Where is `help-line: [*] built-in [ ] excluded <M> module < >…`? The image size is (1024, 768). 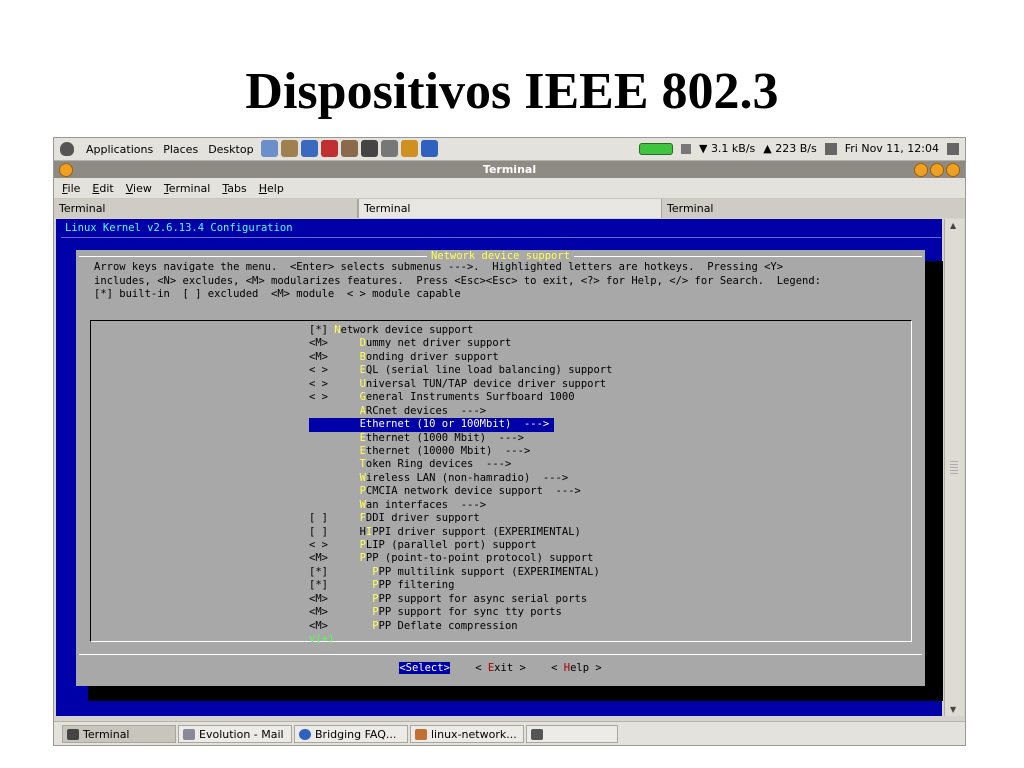 help-line: [*] built-in [ ] excluded <M> module < >… is located at coordinates (277, 294).